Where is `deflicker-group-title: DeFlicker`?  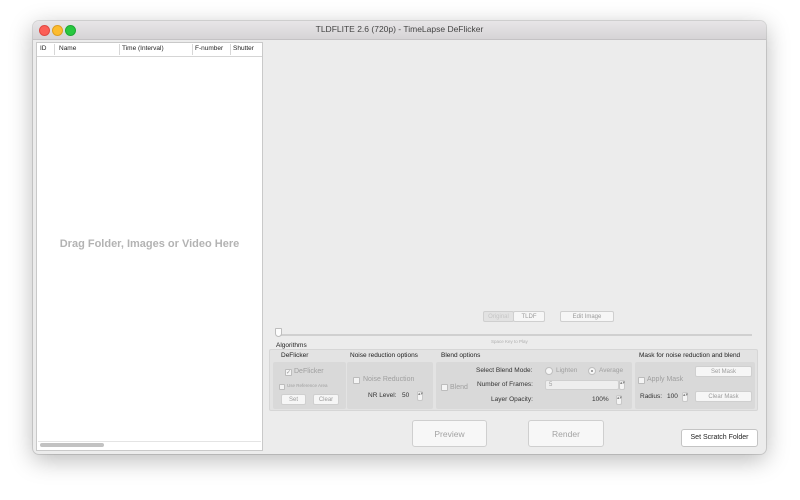
deflicker-group-title: DeFlicker is located at coordinates (295, 355).